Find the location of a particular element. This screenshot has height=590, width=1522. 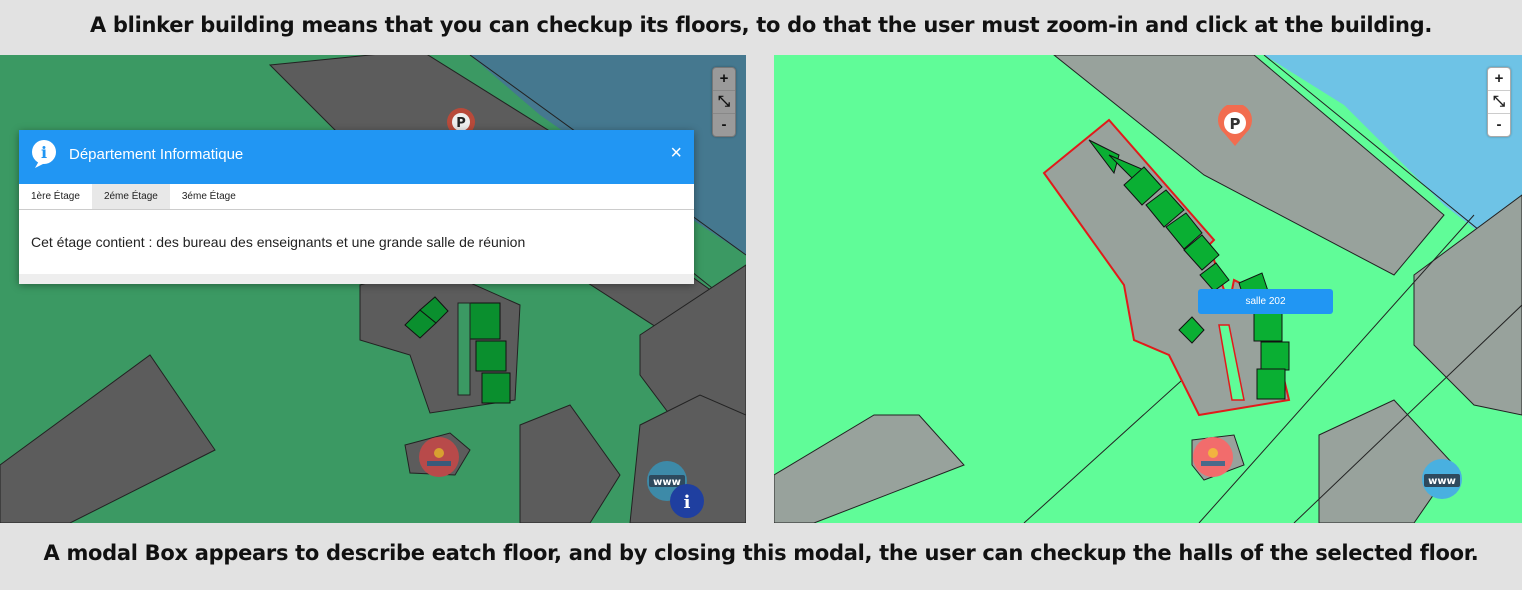

left-zoom-controls: + ⤡ - is located at coordinates (724, 102).